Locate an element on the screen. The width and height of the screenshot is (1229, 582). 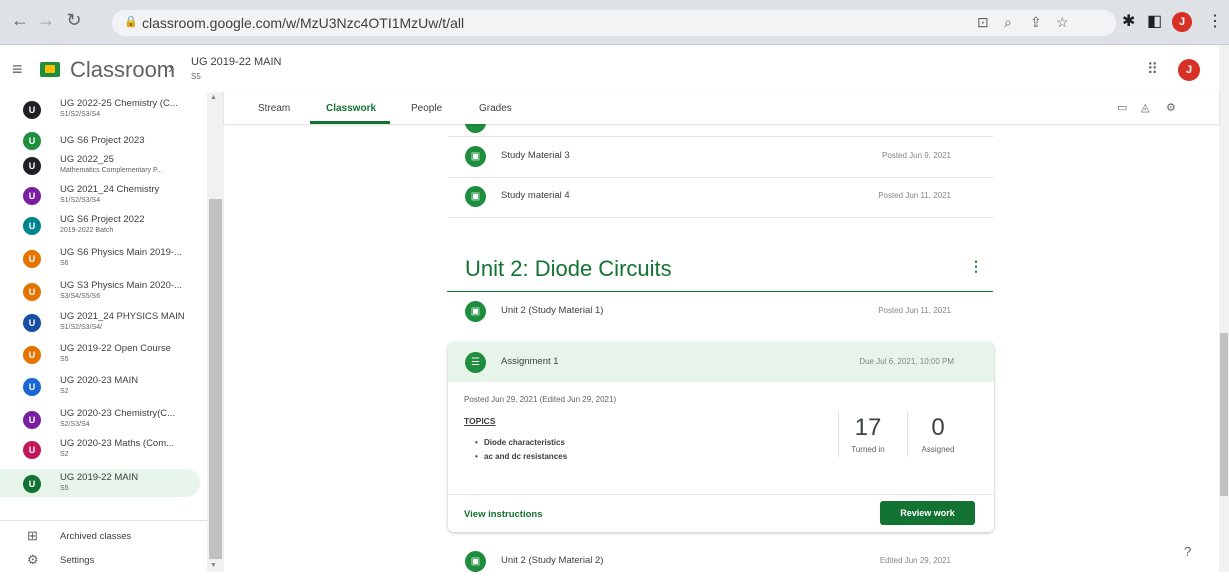
scroll-up-icon: ▲ is located at coordinates (213, 97).